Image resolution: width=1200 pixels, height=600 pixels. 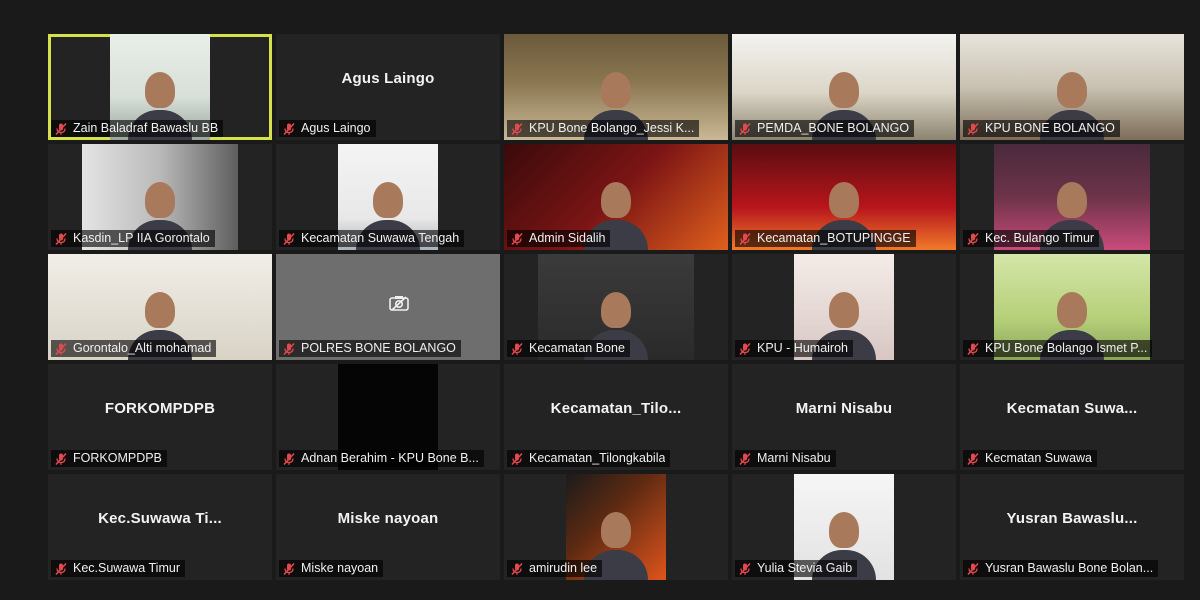 I want to click on participant-name-label: Kasdin_LP IIA Gorontalo, so click(x=133, y=238).